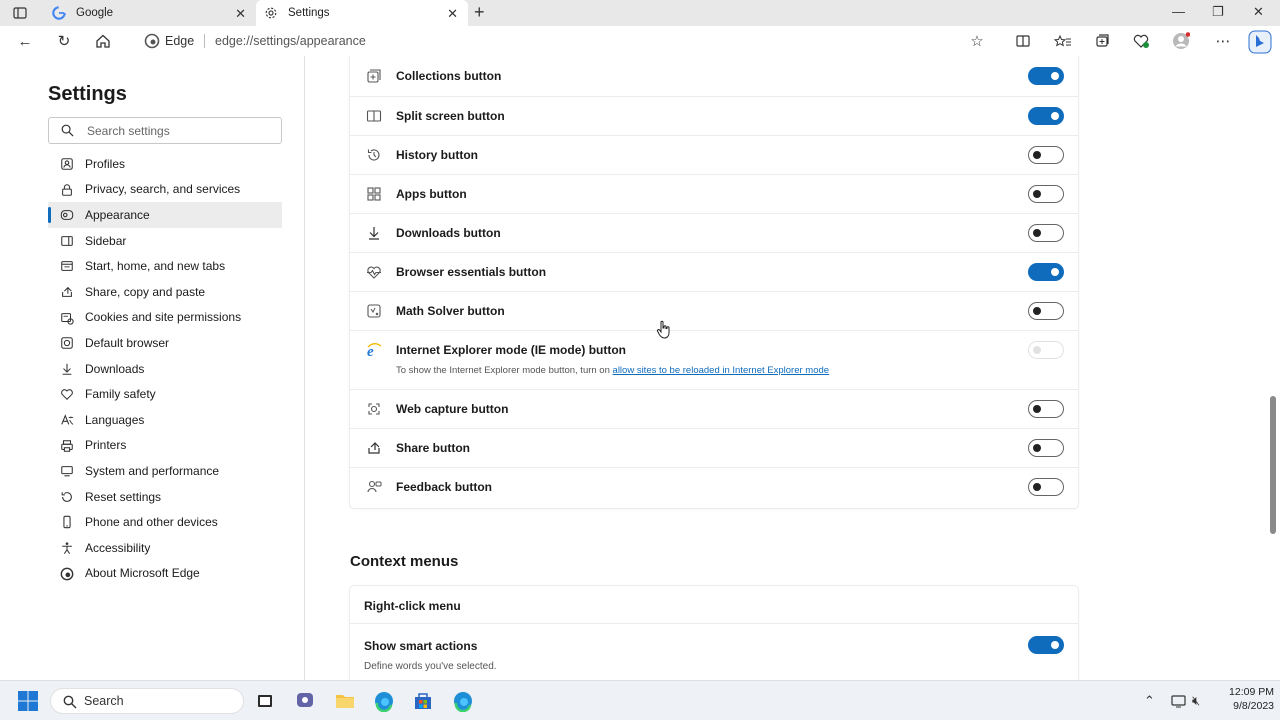  Describe the element at coordinates (165, 215) in the screenshot. I see `sidebar-item-appearance: Appearance` at that location.